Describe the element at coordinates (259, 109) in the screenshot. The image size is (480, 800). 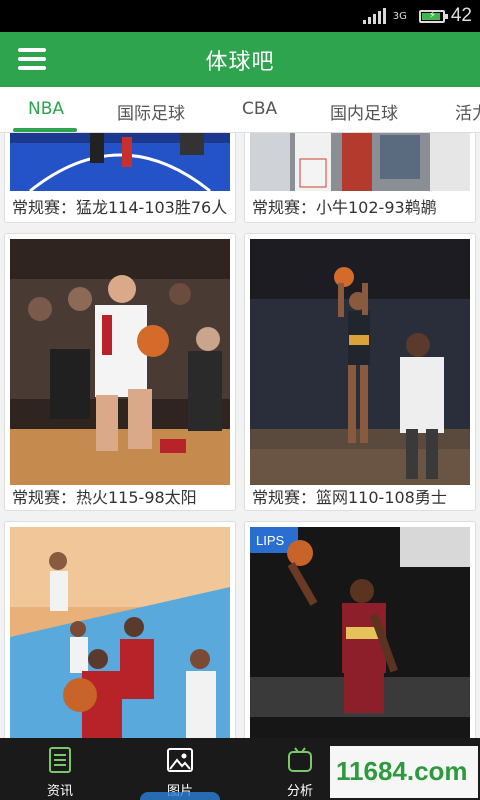
I see `tab-cba: CBA` at that location.